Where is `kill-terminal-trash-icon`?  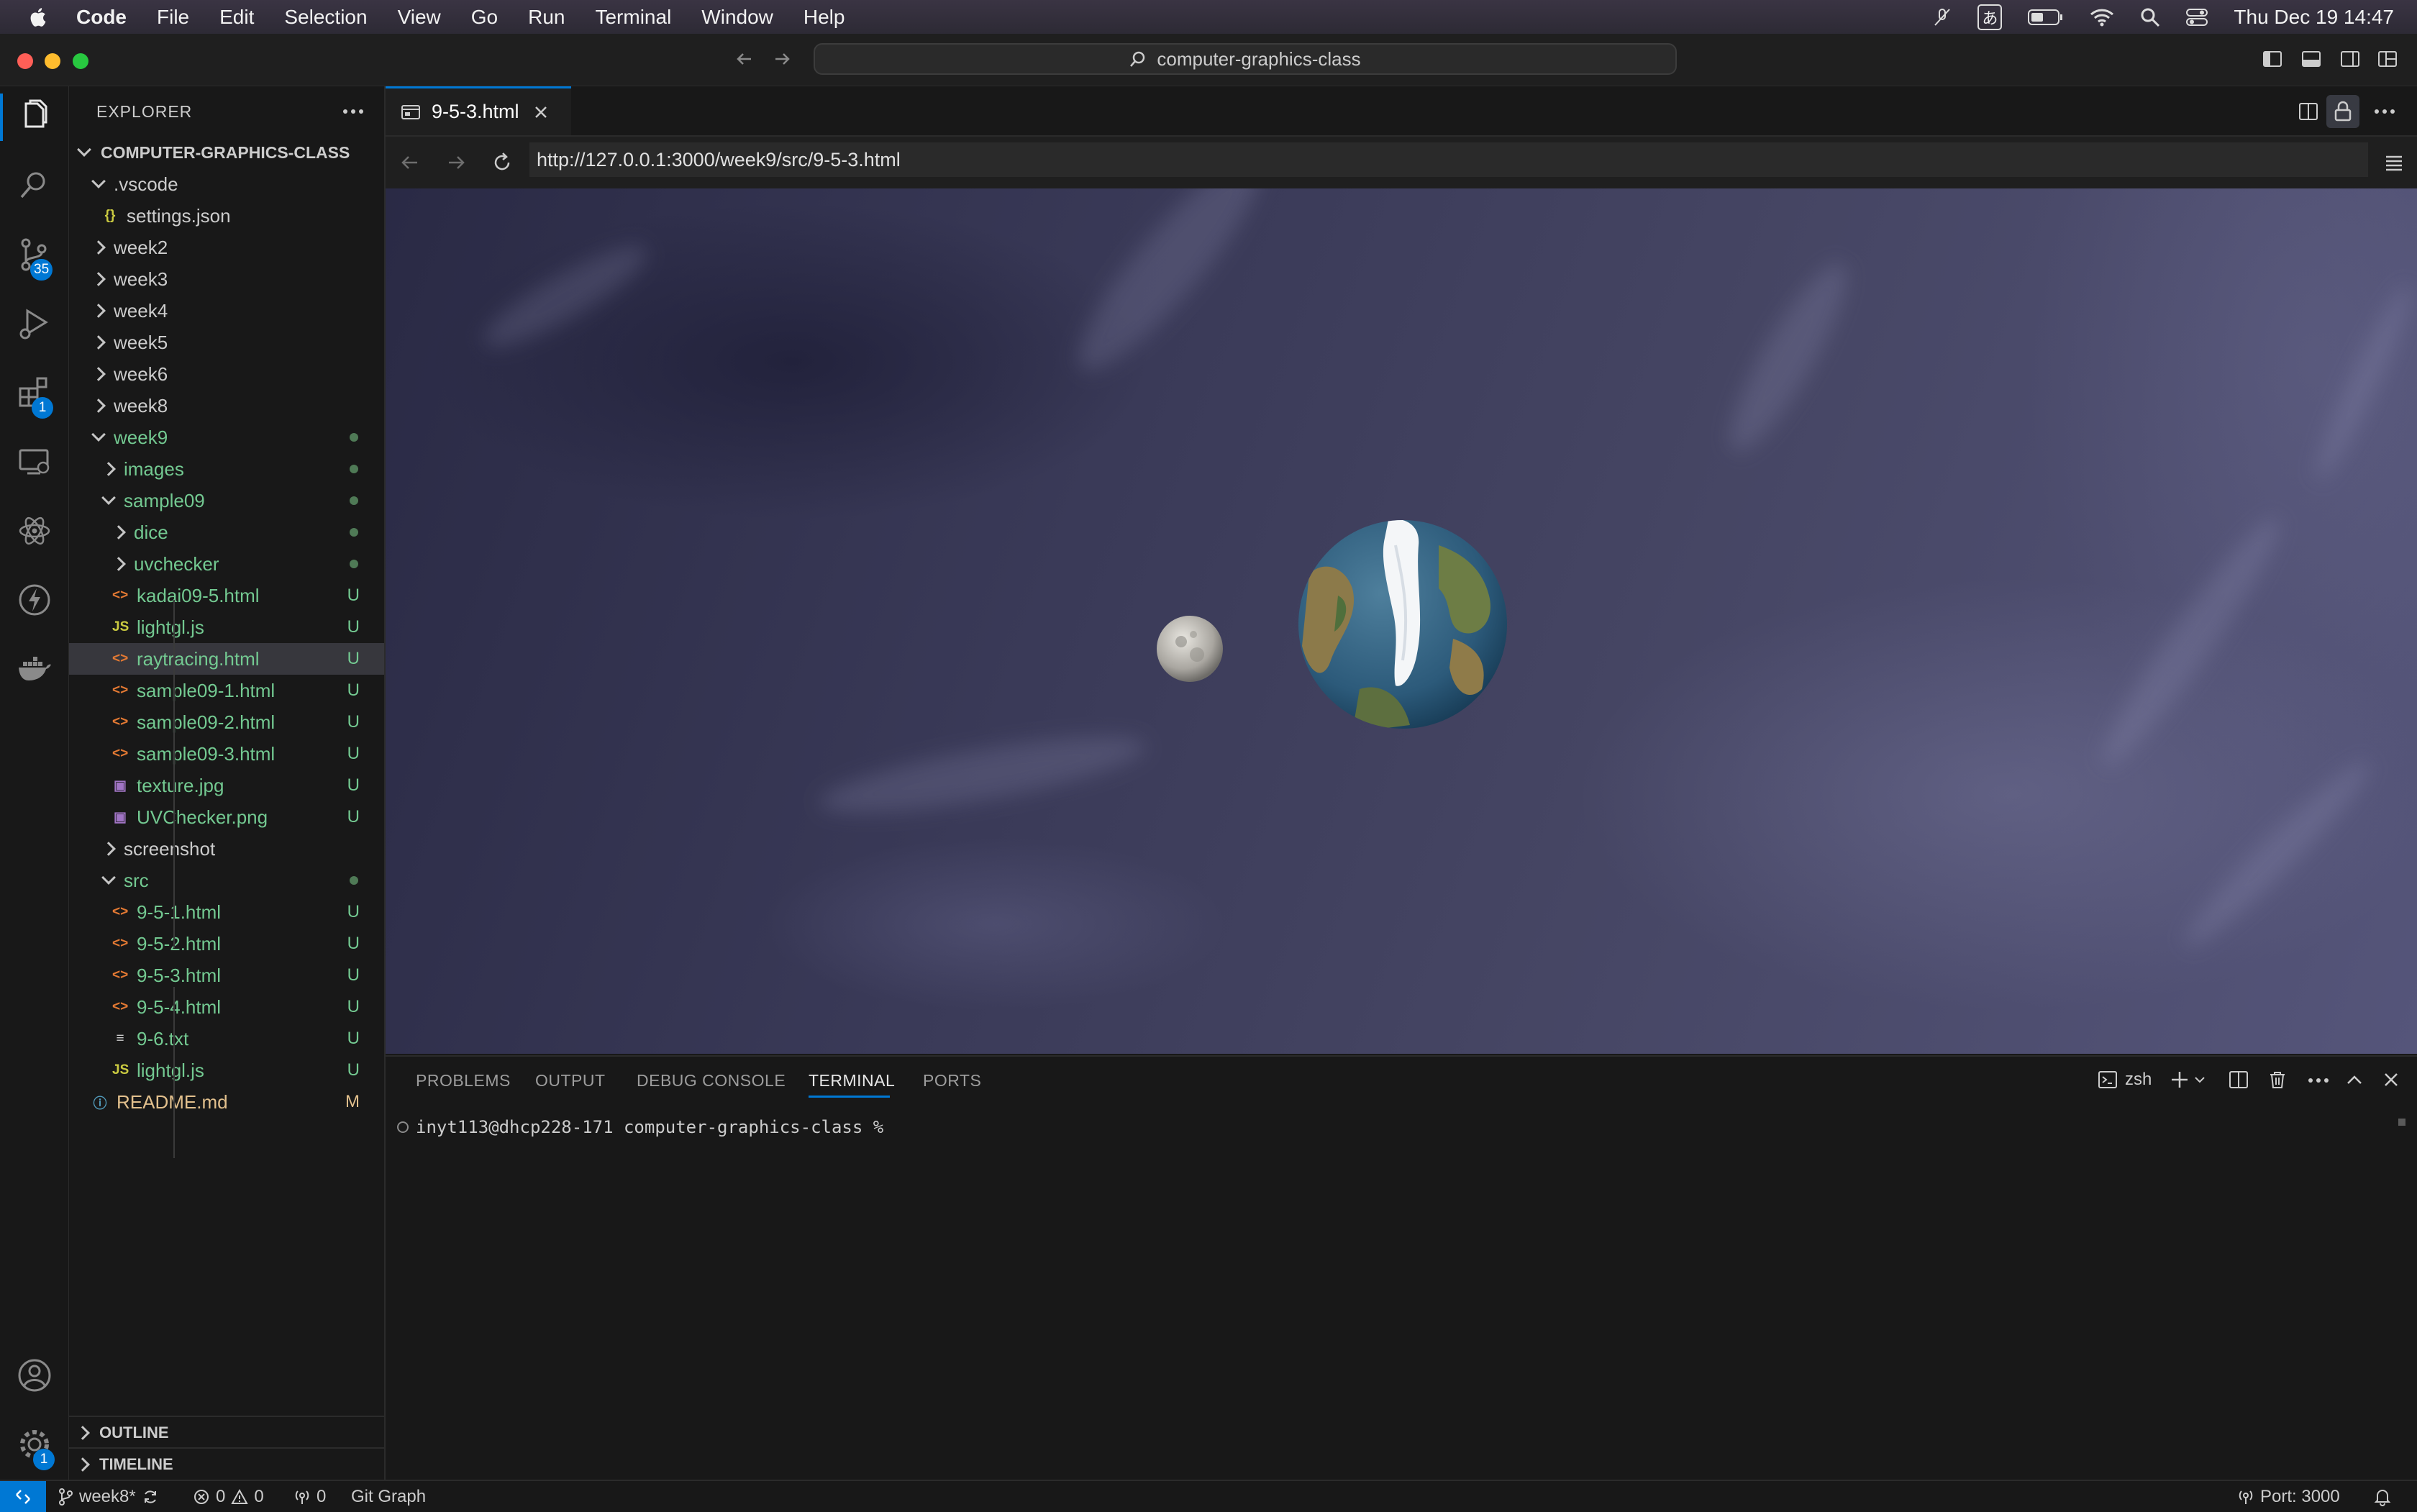 kill-terminal-trash-icon is located at coordinates (2277, 1080).